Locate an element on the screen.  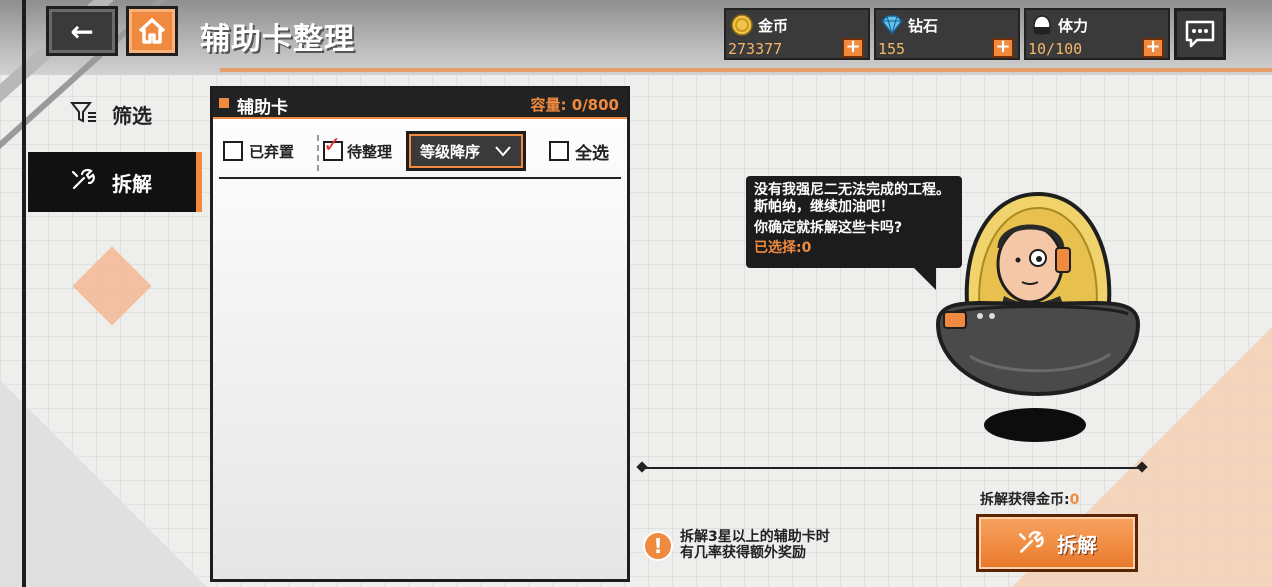
discarded-label: 已弃置 is located at coordinates (272, 152).